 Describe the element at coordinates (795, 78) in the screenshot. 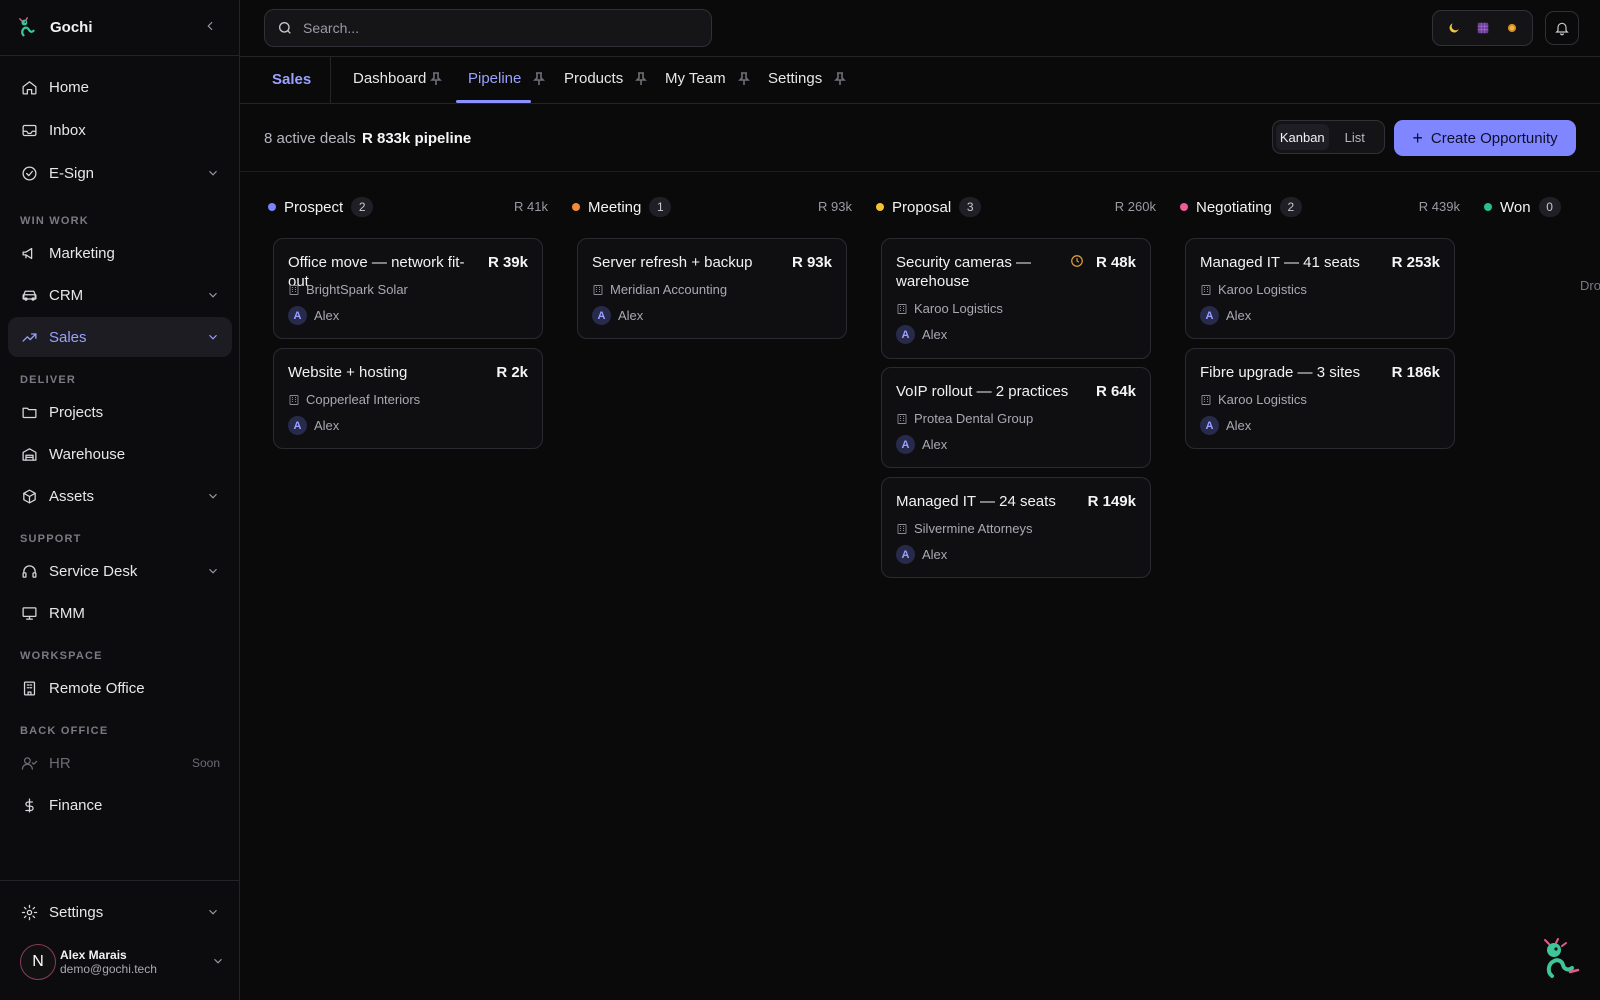

I see `tab-settings: Settings` at that location.